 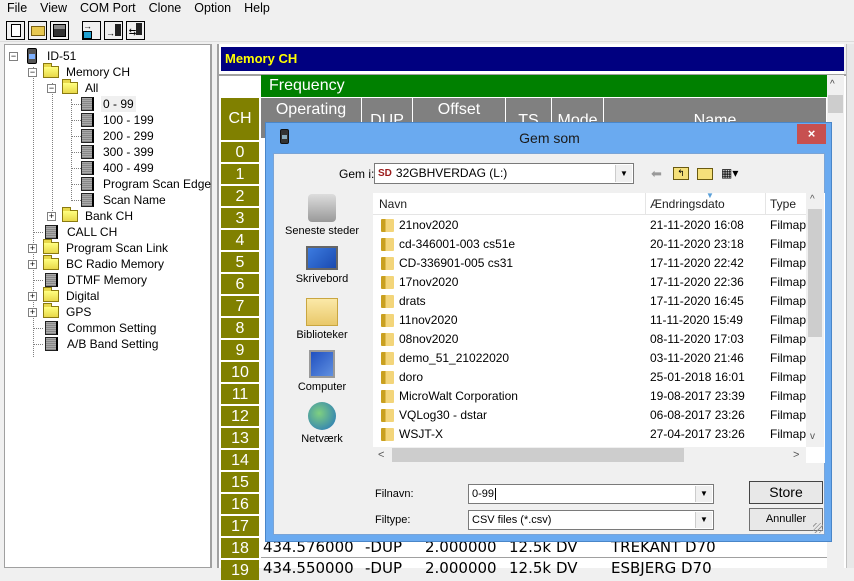 I want to click on file-list-item: drats 17-11-2020 16:45 Filmappe, so click(x=589, y=301).